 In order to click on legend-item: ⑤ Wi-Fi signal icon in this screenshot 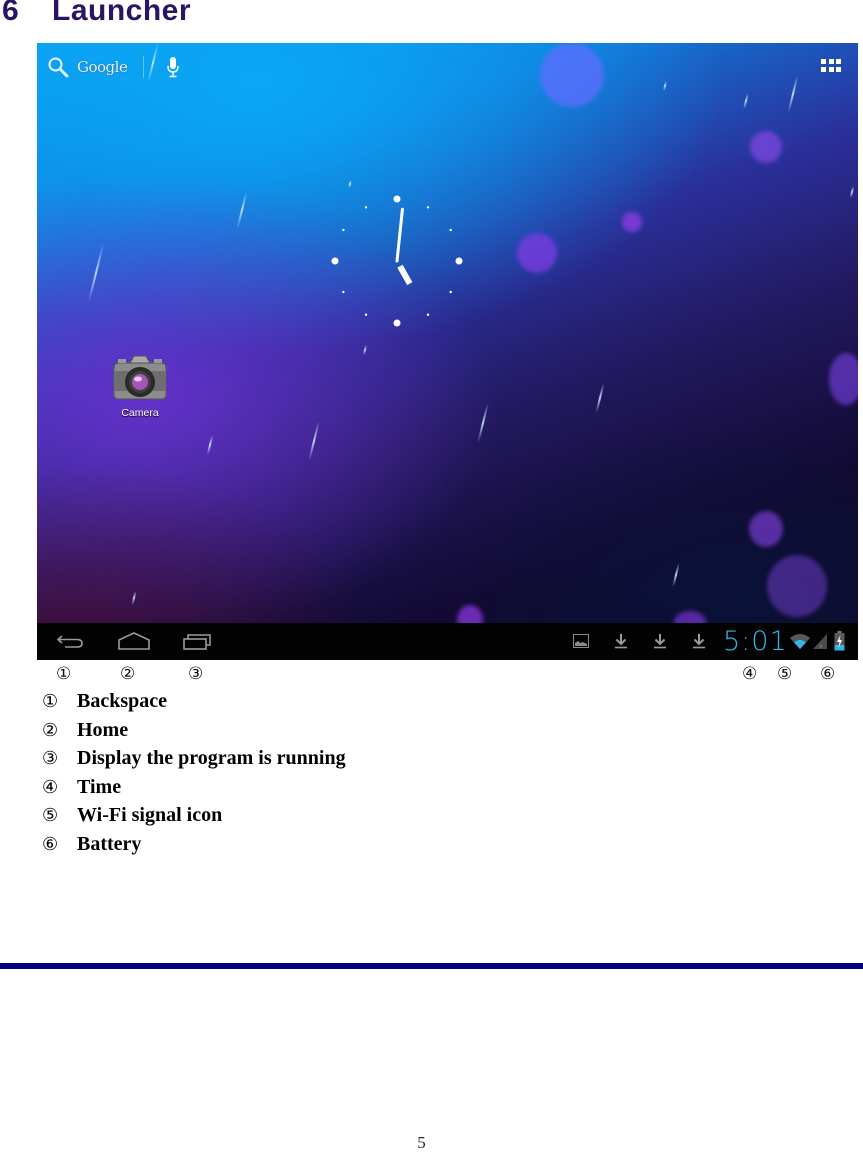, I will do `click(194, 815)`.